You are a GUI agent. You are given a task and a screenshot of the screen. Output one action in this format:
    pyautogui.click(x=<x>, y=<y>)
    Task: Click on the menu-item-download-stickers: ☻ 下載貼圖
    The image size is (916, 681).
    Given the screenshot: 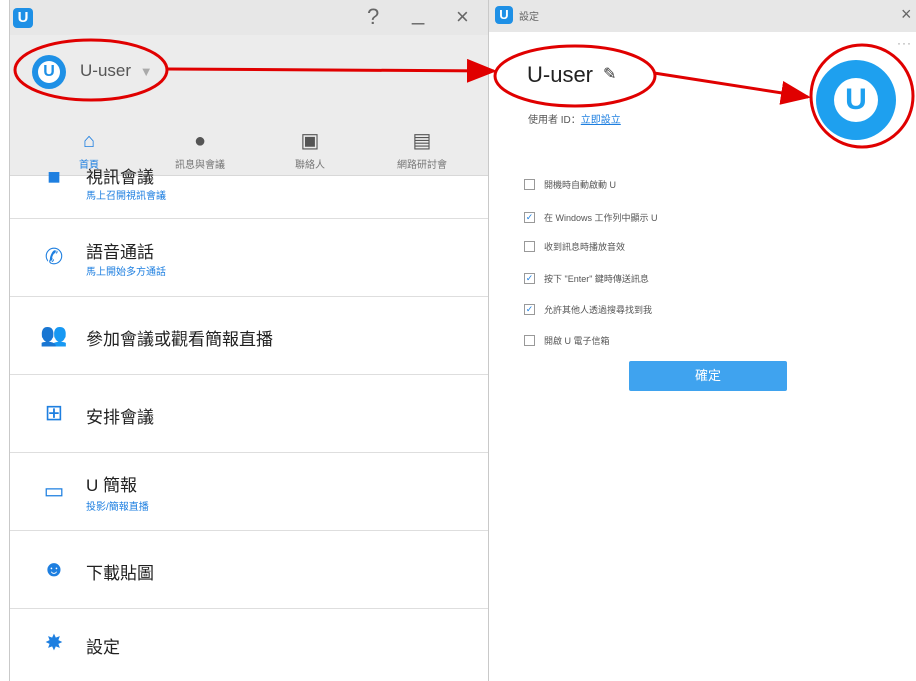 What is the action you would take?
    pyautogui.click(x=249, y=570)
    